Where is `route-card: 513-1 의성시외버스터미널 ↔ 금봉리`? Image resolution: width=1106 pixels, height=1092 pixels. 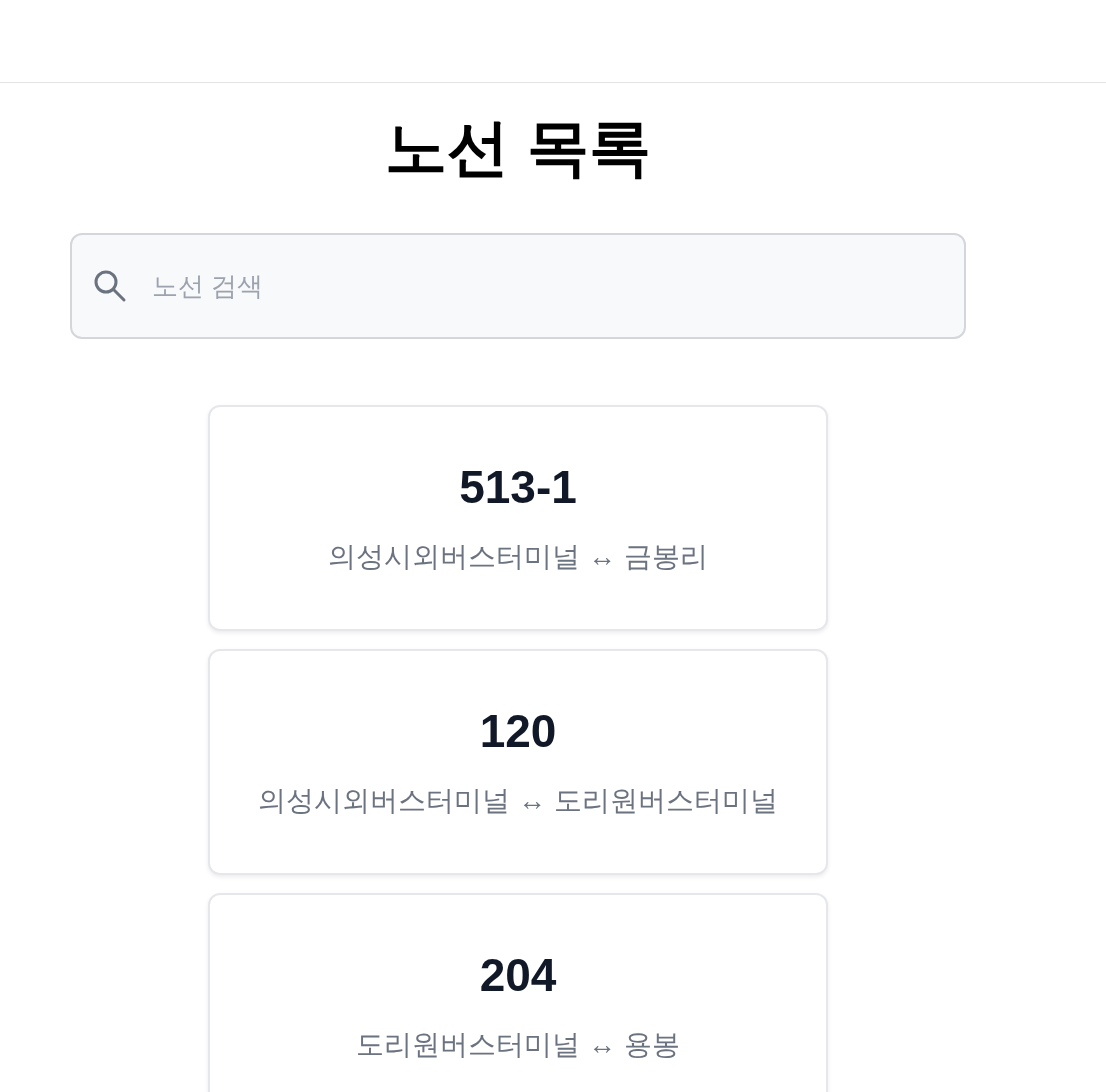
route-card: 513-1 의성시외버스터미널 ↔ 금봉리 is located at coordinates (518, 518).